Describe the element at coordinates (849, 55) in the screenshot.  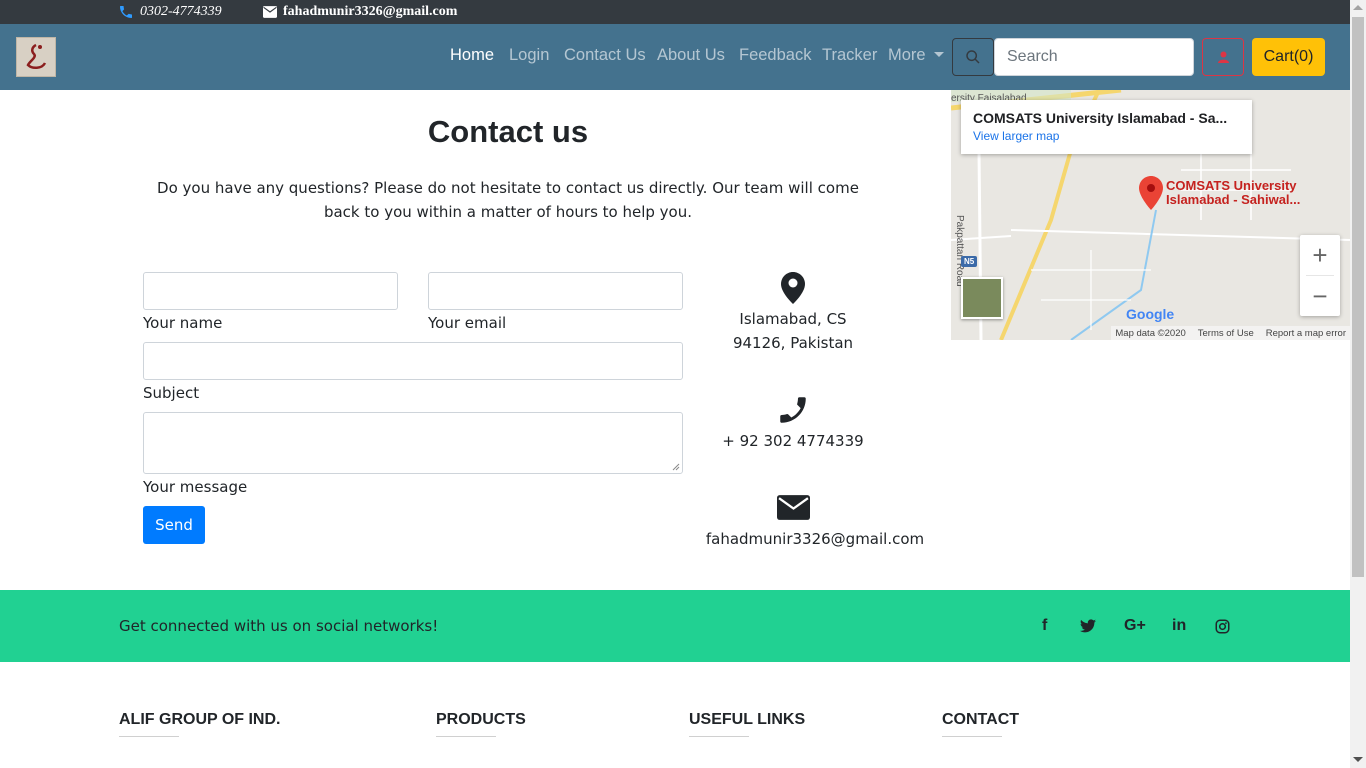
I see `nav-tracker: Tracker` at that location.